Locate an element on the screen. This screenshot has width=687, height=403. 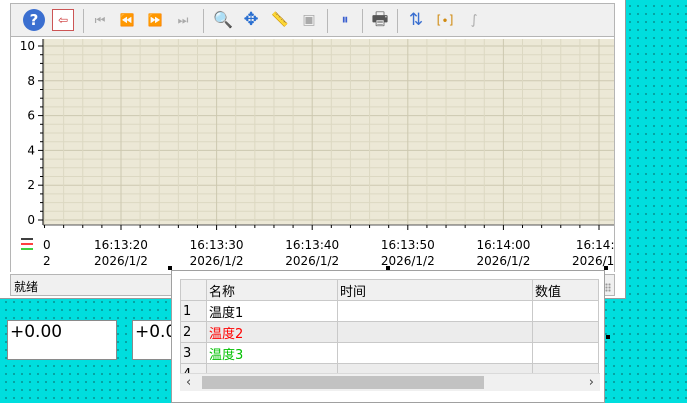
x-tick-time: 16:13:40 is located at coordinates (312, 245).